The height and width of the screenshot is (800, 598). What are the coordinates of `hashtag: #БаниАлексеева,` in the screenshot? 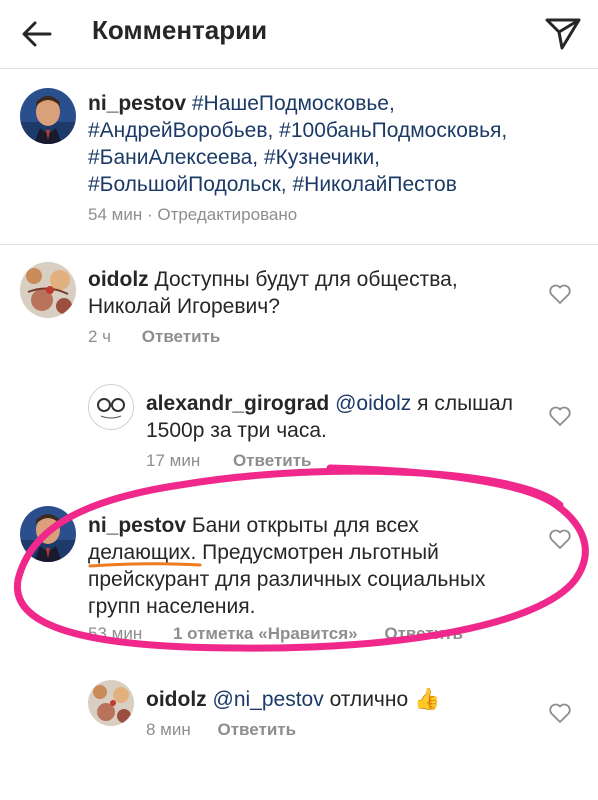 It's located at (173, 157).